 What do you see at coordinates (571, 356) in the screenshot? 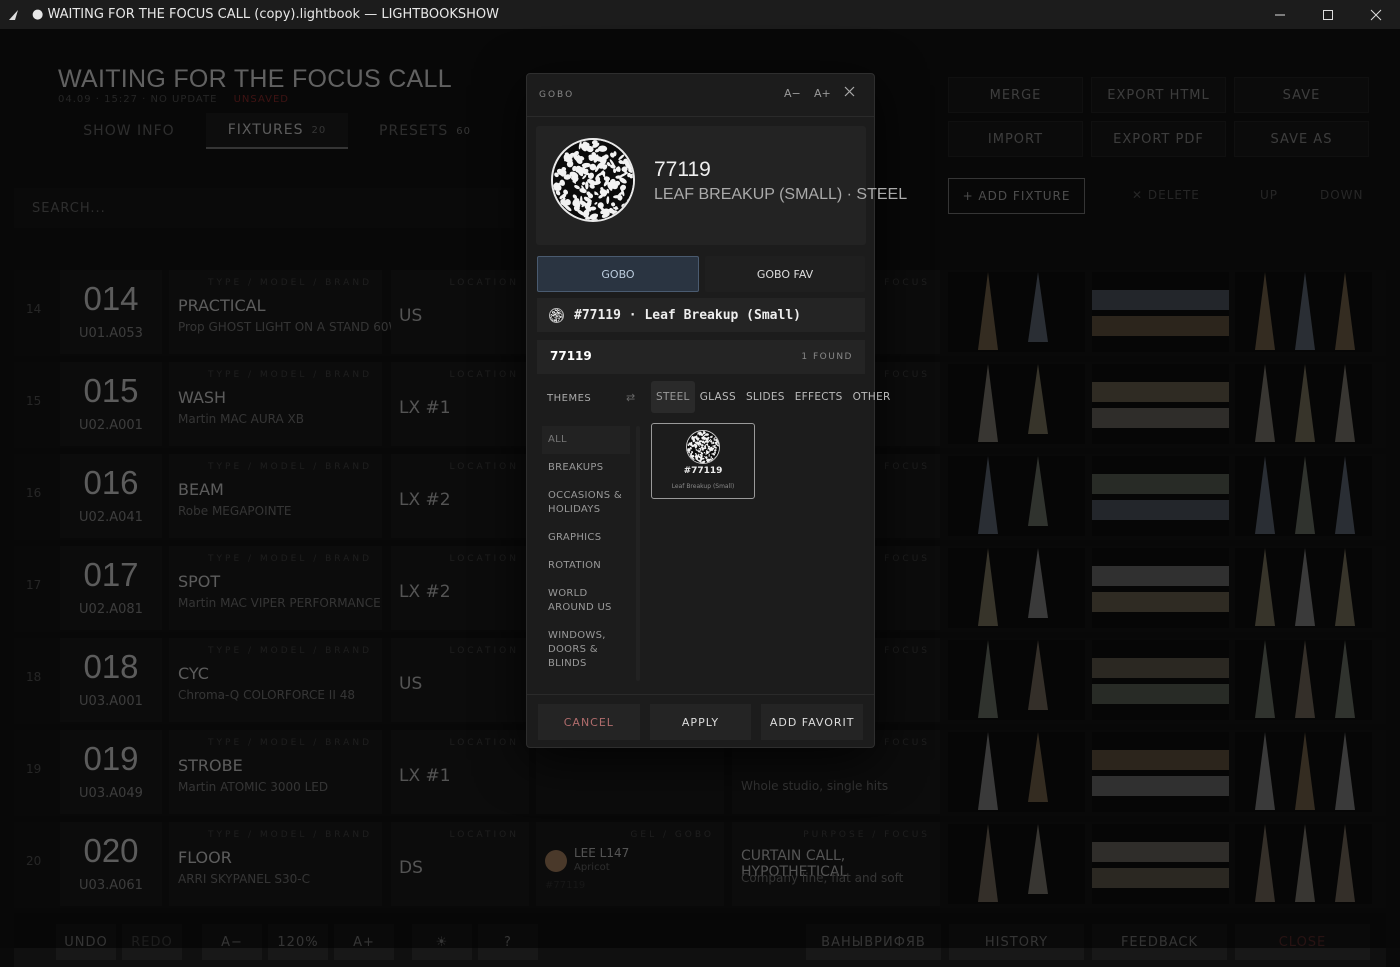
I see `search-query: 77119` at bounding box center [571, 356].